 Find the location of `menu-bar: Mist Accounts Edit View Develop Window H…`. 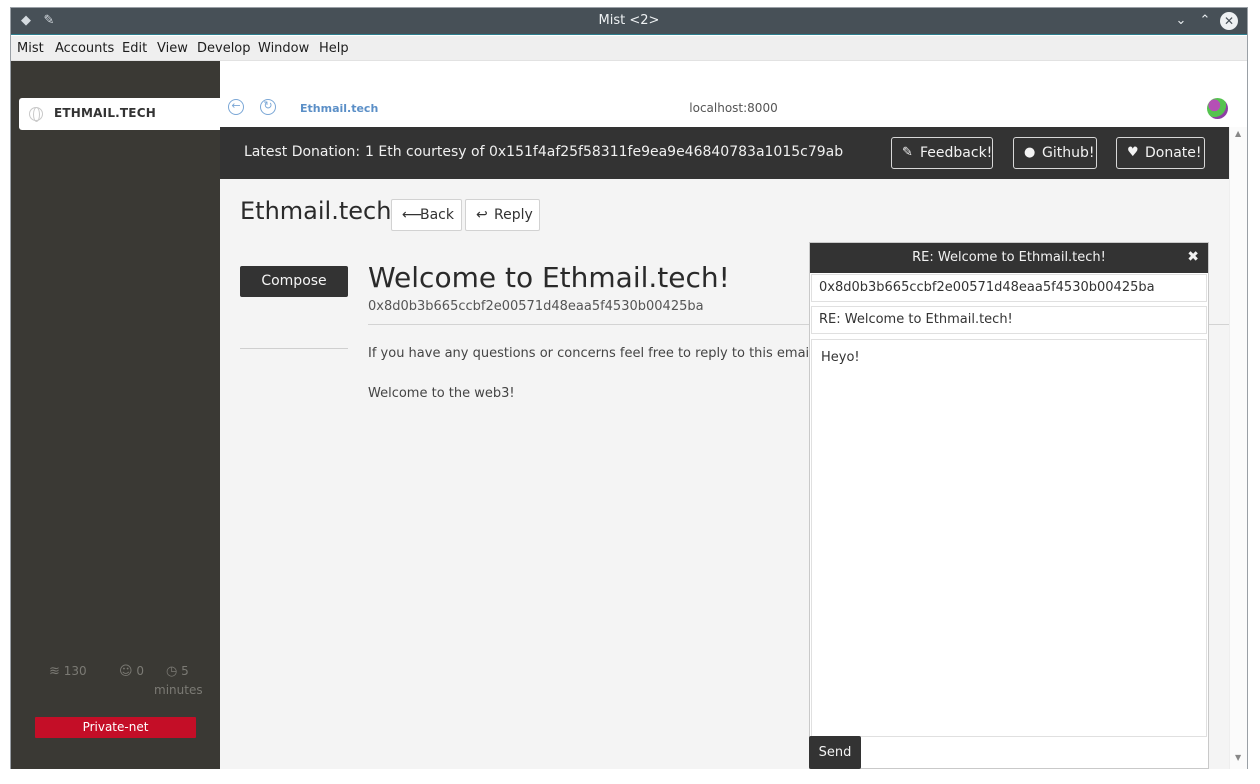

menu-bar: Mist Accounts Edit View Develop Window H… is located at coordinates (629, 48).